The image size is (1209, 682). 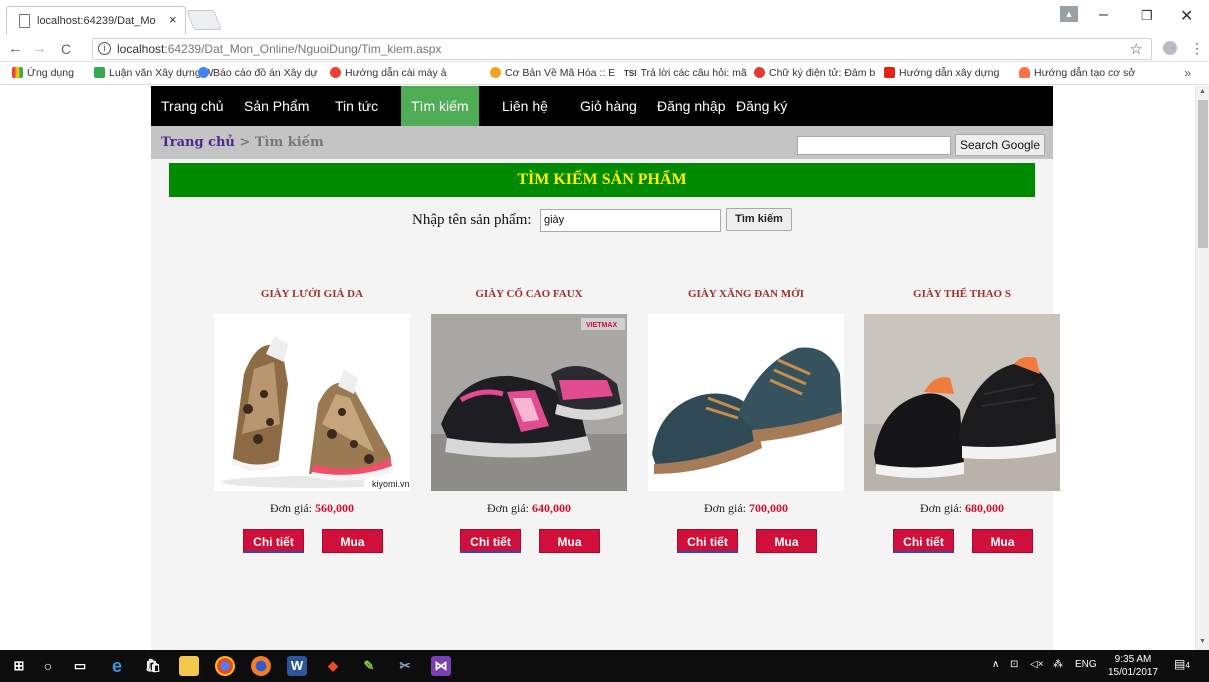 I want to click on google-search-button: Search Google, so click(x=1000, y=145).